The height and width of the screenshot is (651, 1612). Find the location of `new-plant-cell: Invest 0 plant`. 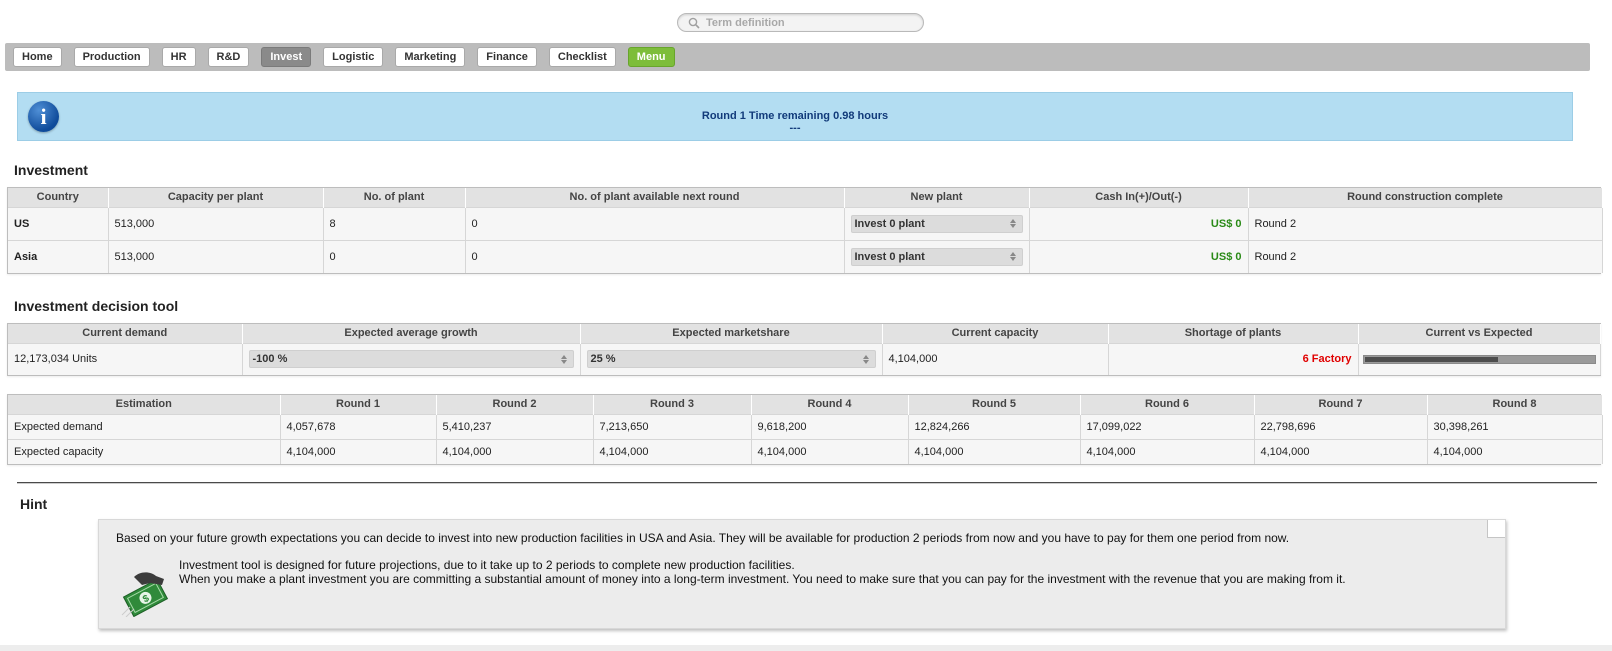

new-plant-cell: Invest 0 plant is located at coordinates (937, 256).